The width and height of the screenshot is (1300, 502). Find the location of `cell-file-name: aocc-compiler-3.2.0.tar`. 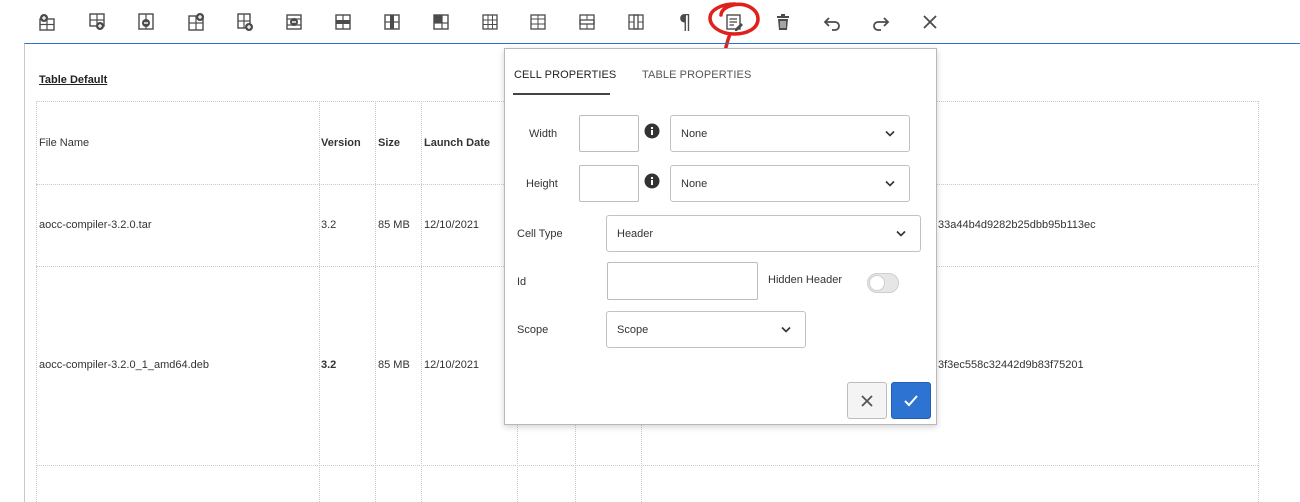

cell-file-name: aocc-compiler-3.2.0.tar is located at coordinates (95, 225).